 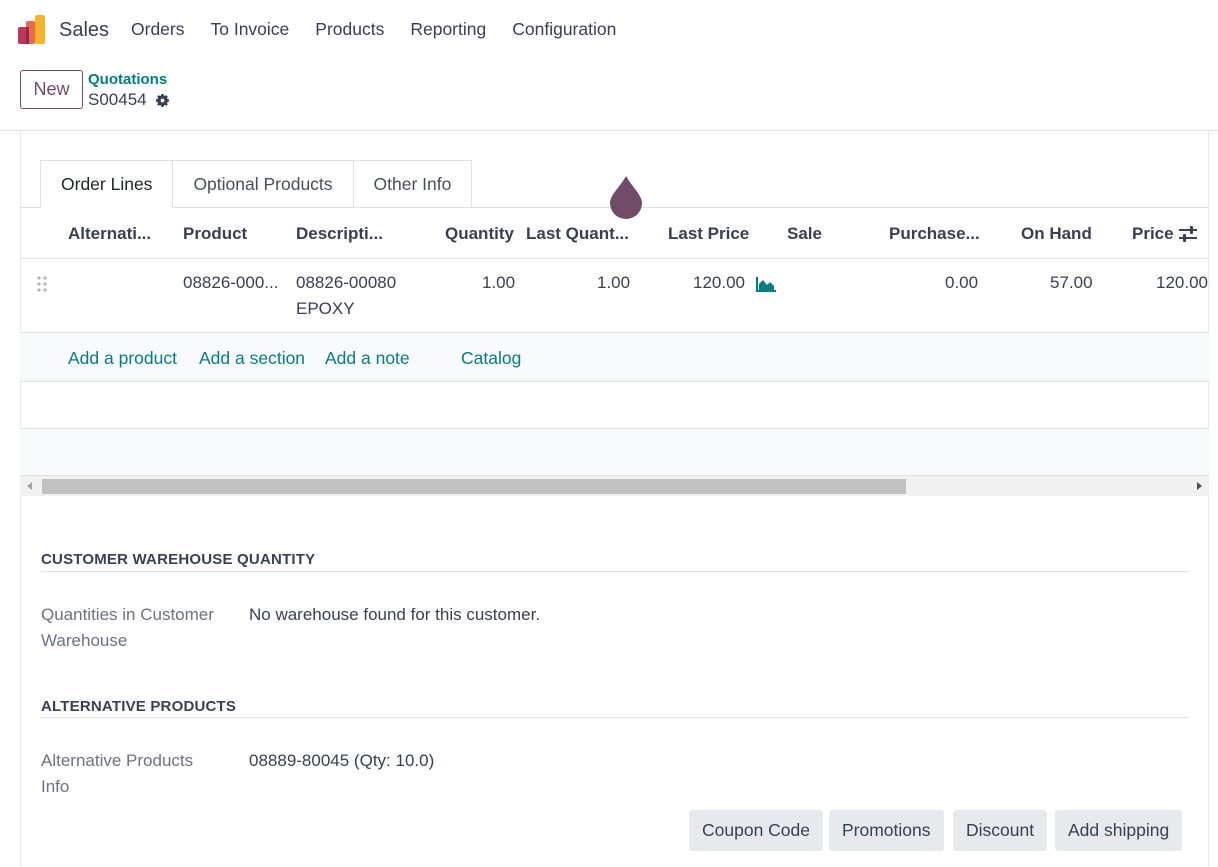 What do you see at coordinates (412, 184) in the screenshot?
I see `tab-other-info: Other Info` at bounding box center [412, 184].